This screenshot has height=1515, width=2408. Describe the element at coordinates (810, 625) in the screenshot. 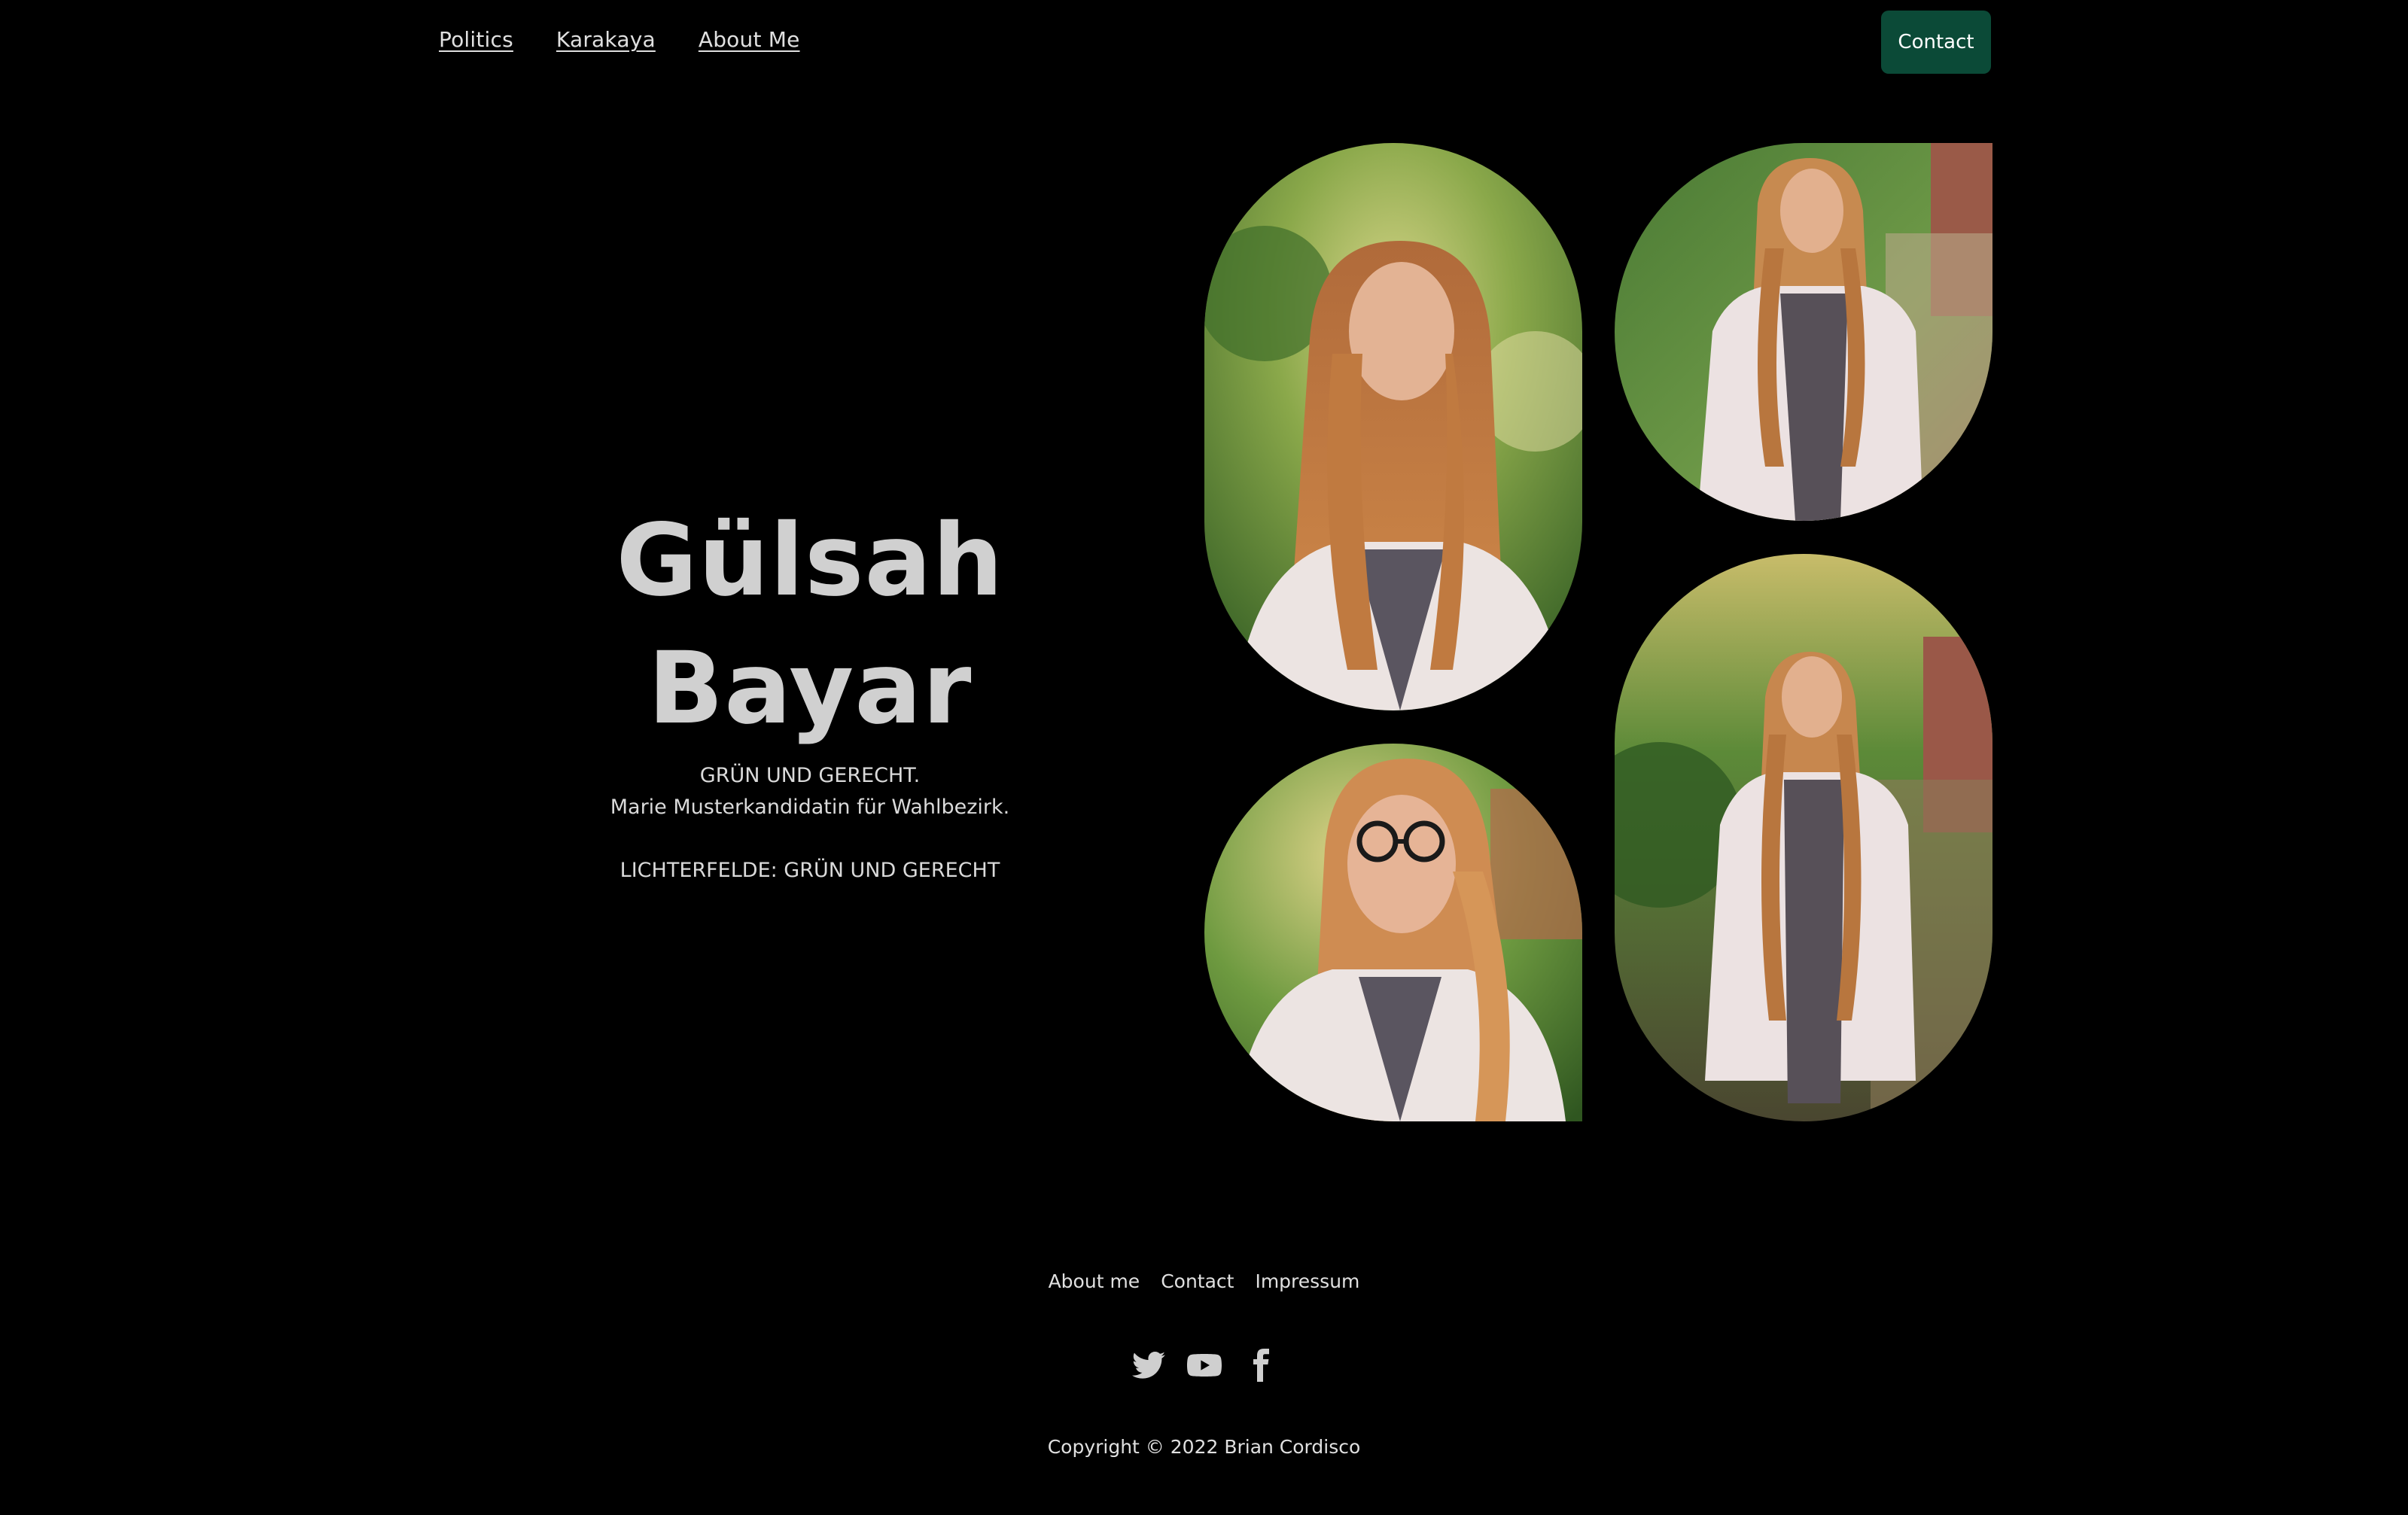

I see `hero-title: Gülsah Bayar` at that location.